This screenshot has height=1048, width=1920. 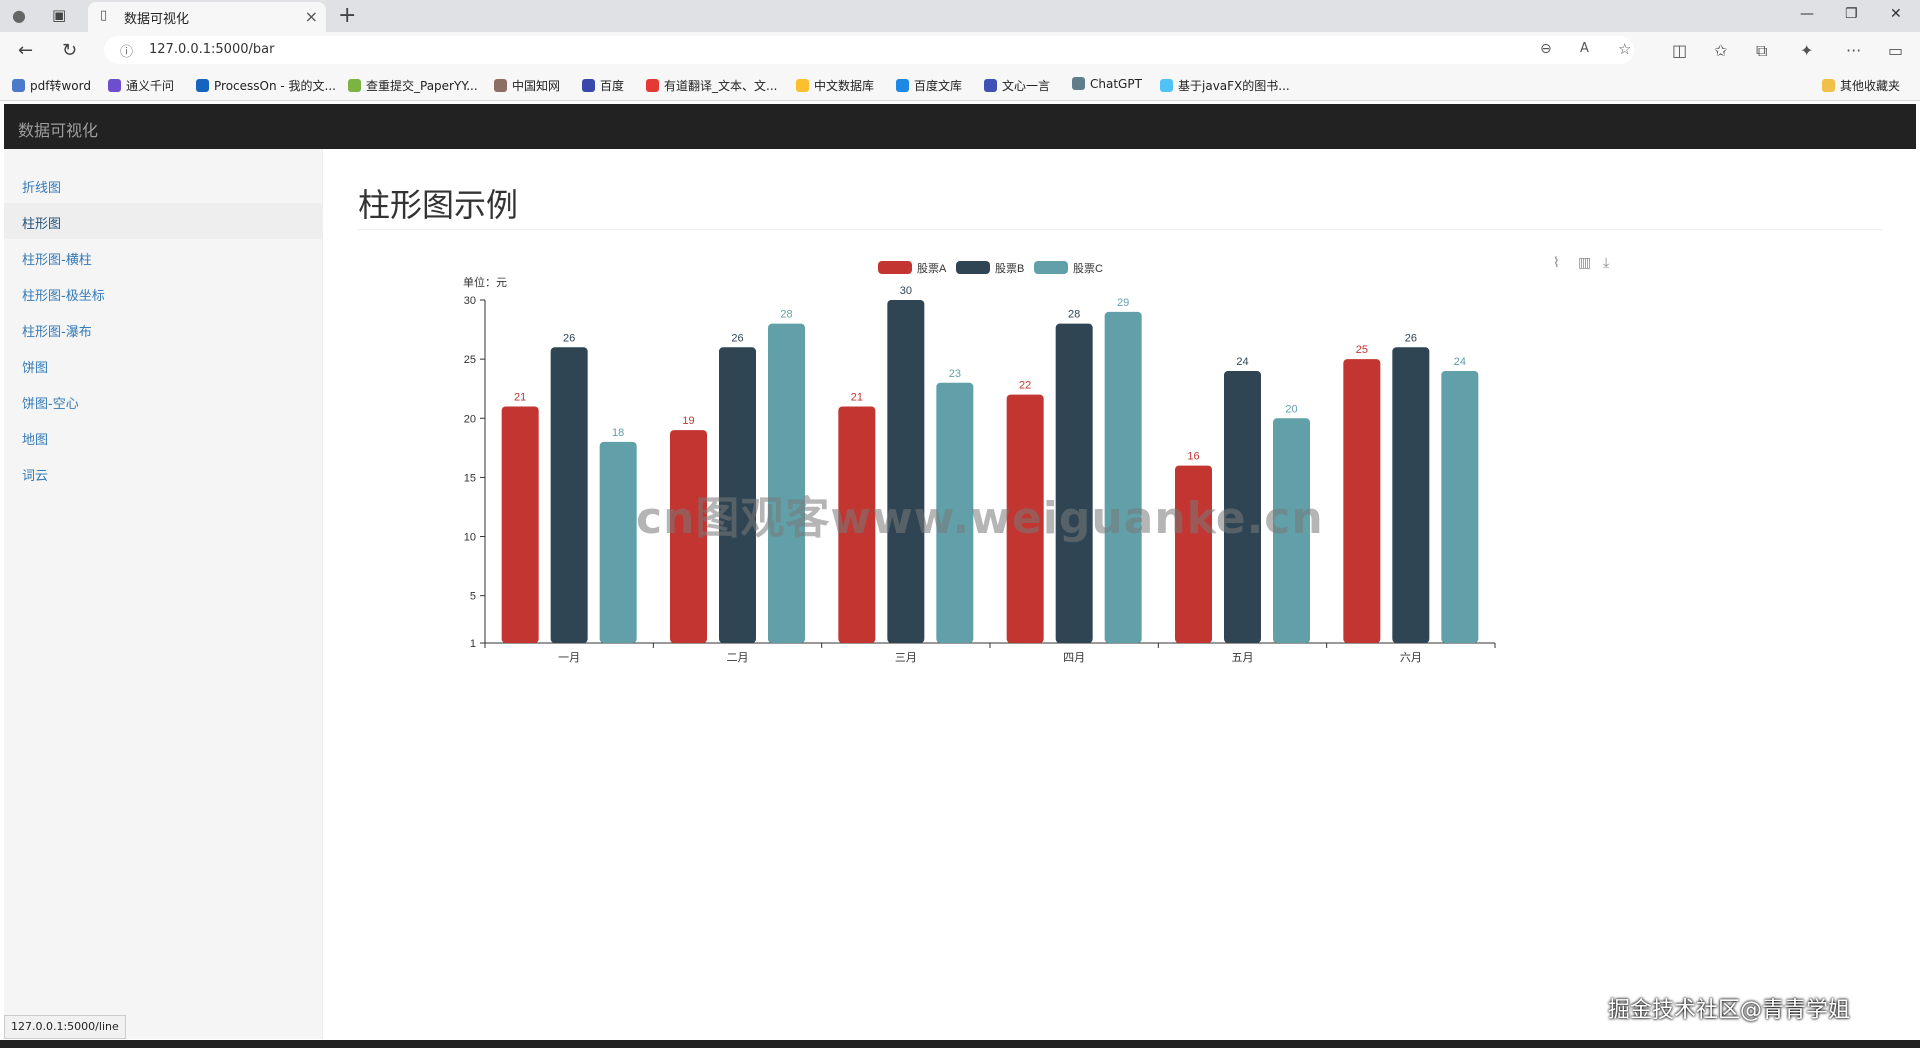 What do you see at coordinates (141, 85) in the screenshot?
I see `bookmark-item: 通义千问` at bounding box center [141, 85].